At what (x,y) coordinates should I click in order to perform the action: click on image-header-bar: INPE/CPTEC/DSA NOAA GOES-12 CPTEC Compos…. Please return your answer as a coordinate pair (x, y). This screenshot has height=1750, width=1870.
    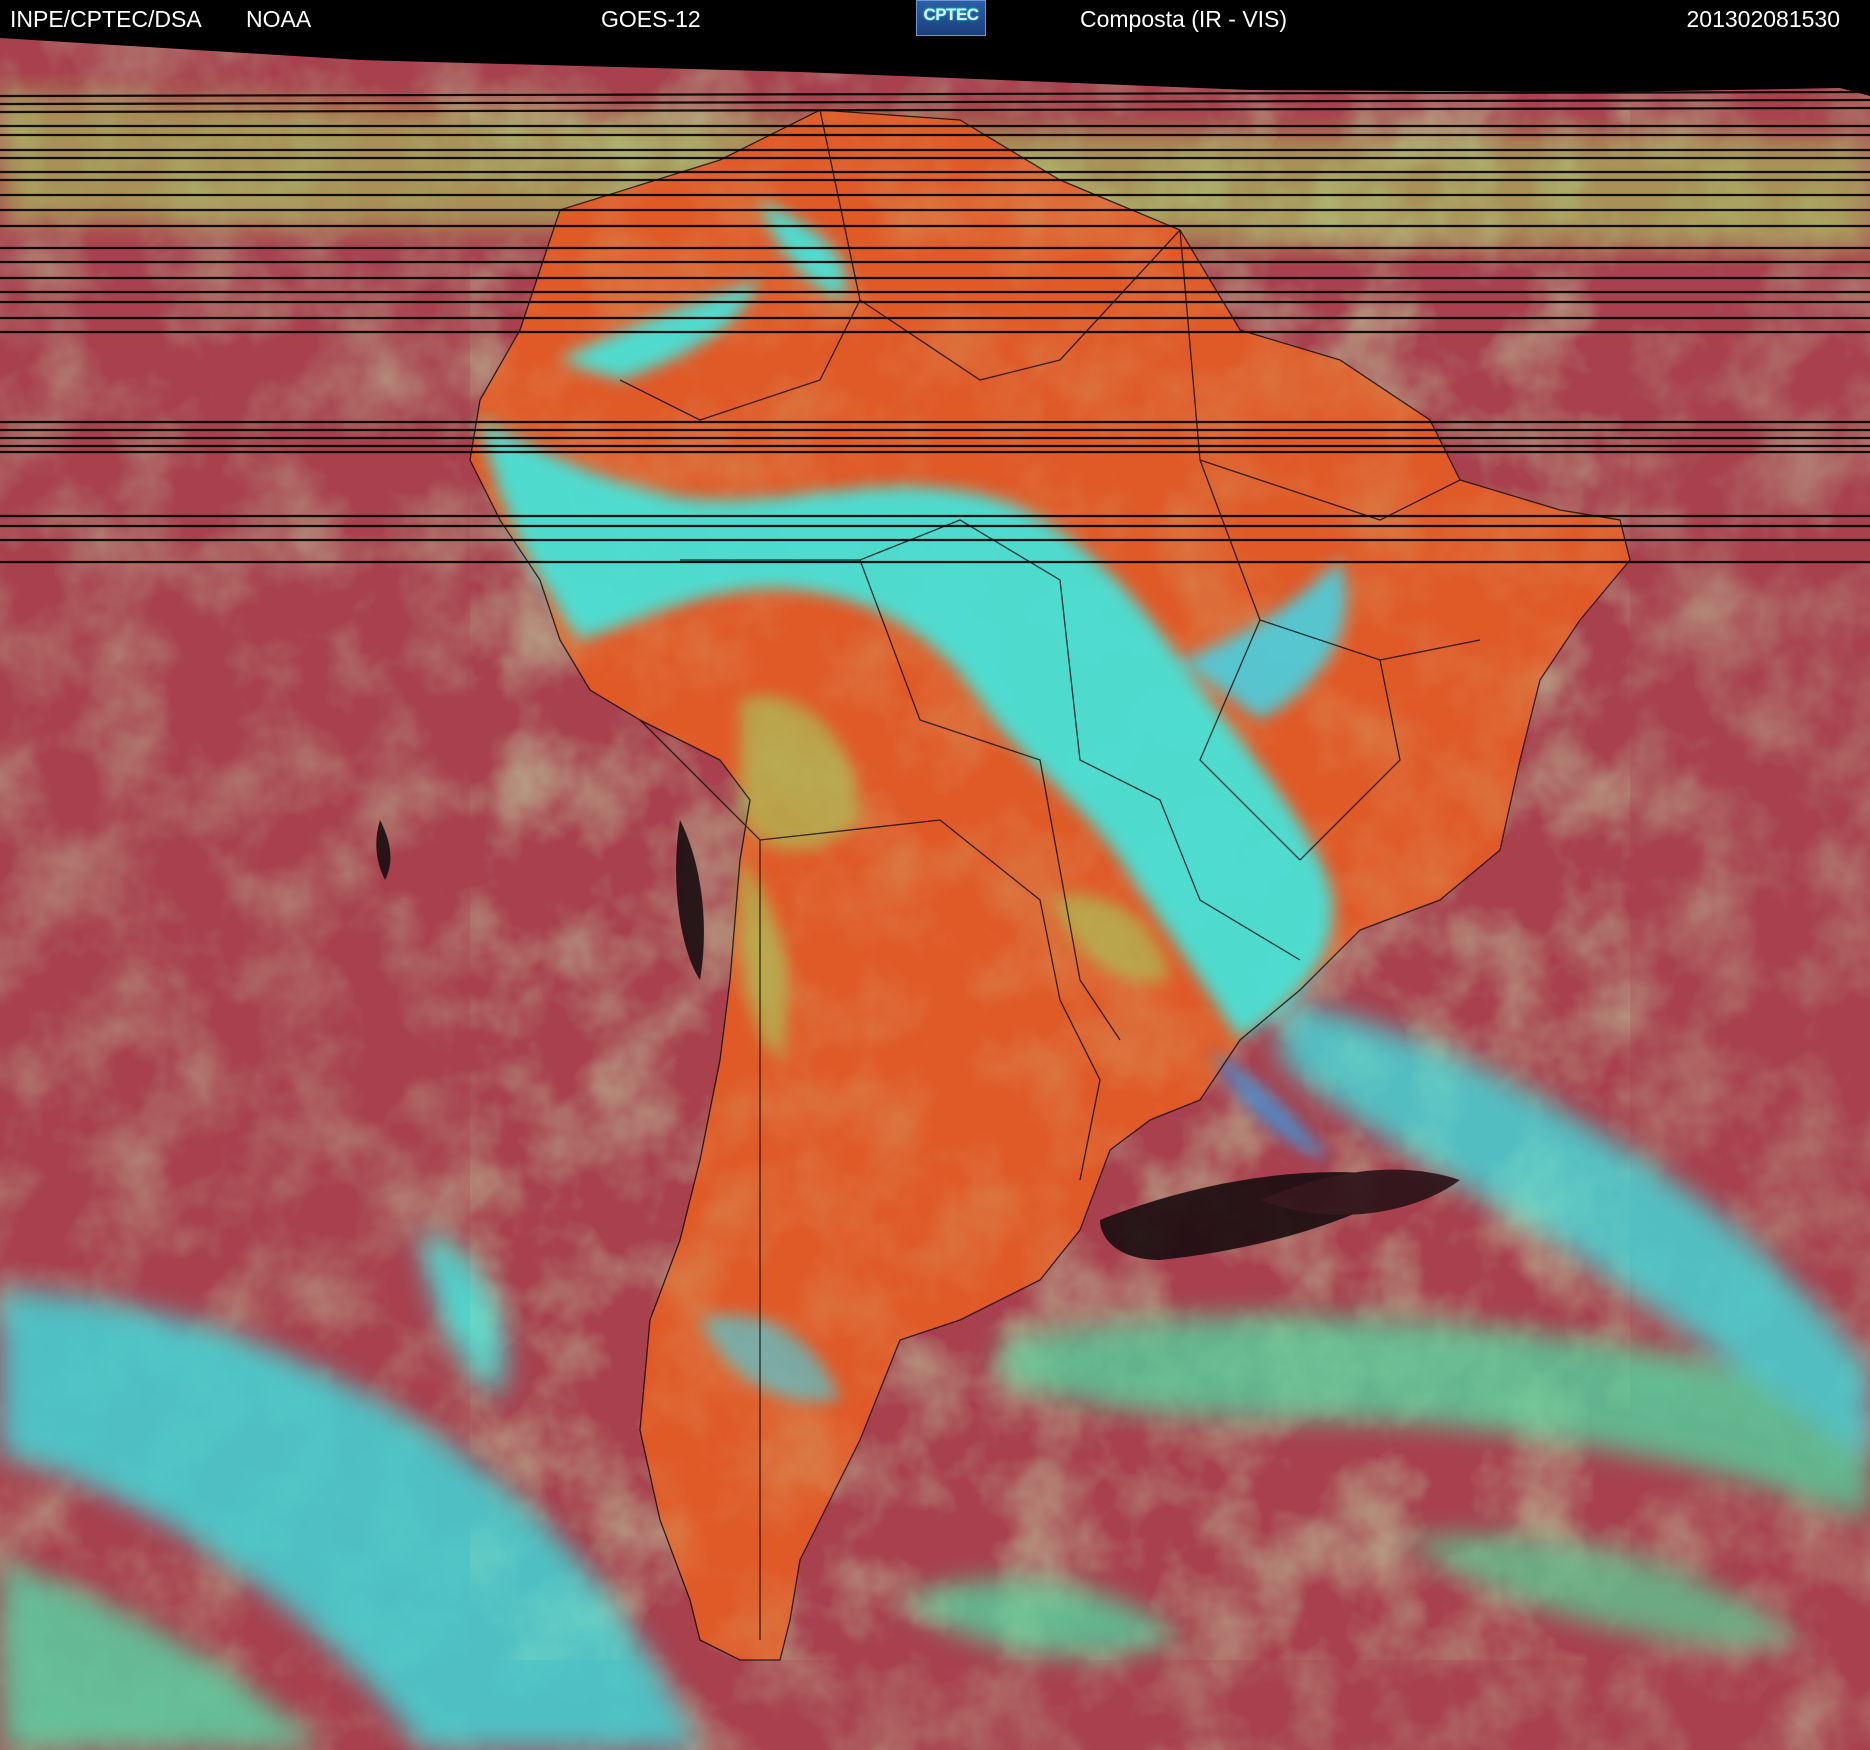
    Looking at the image, I should click on (935, 19).